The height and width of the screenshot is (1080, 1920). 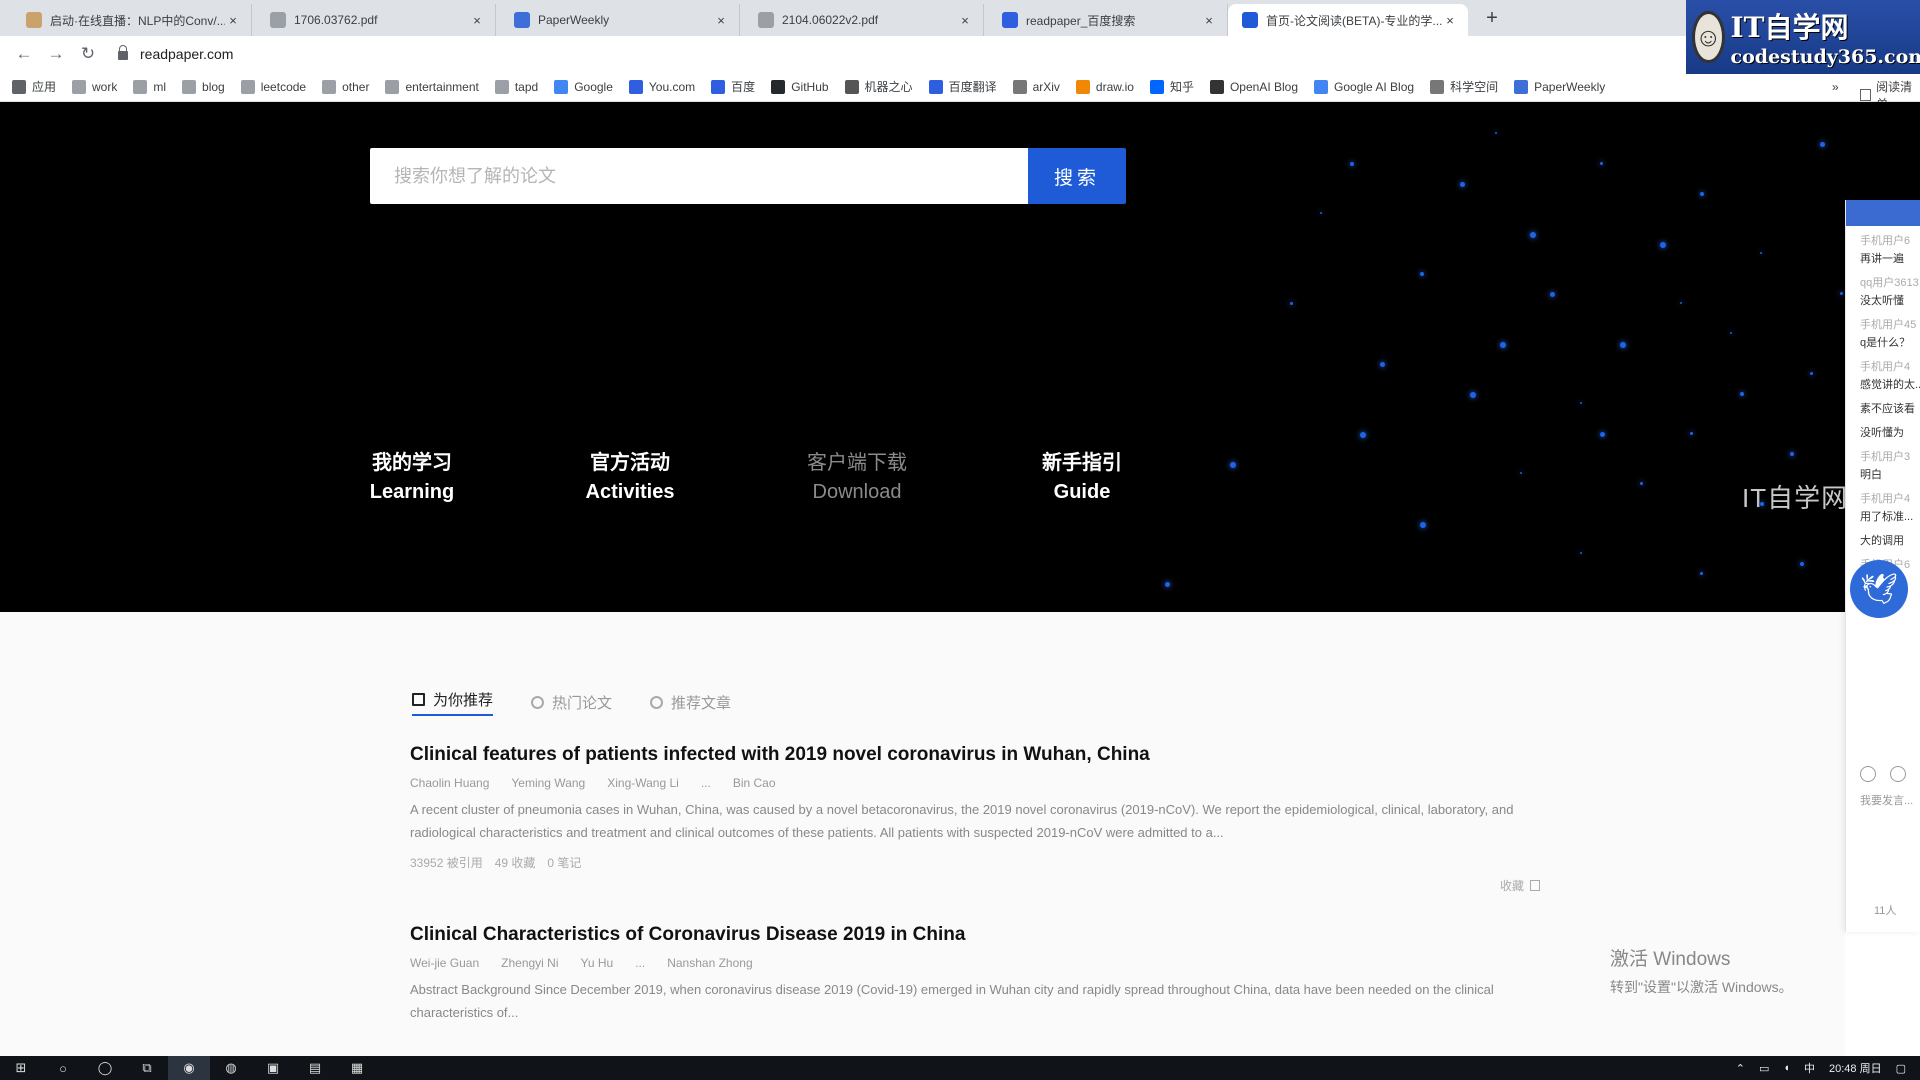 What do you see at coordinates (1559, 86) in the screenshot?
I see `bookmark-item: PaperWeekly` at bounding box center [1559, 86].